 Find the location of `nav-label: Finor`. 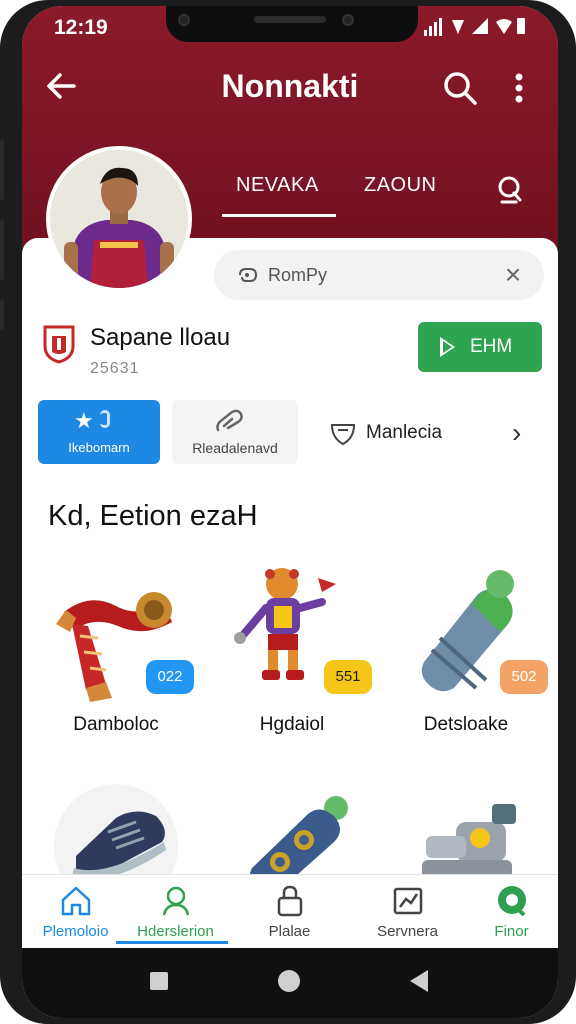

nav-label: Finor is located at coordinates (511, 931).